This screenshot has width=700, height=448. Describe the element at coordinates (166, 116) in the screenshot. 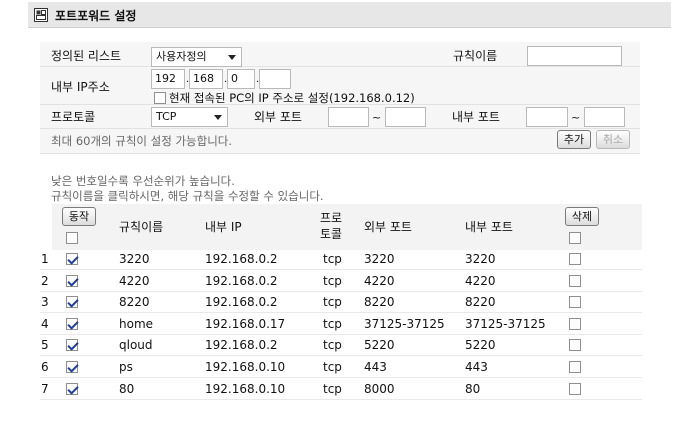

I see `protocol-selected-value: TCP` at that location.